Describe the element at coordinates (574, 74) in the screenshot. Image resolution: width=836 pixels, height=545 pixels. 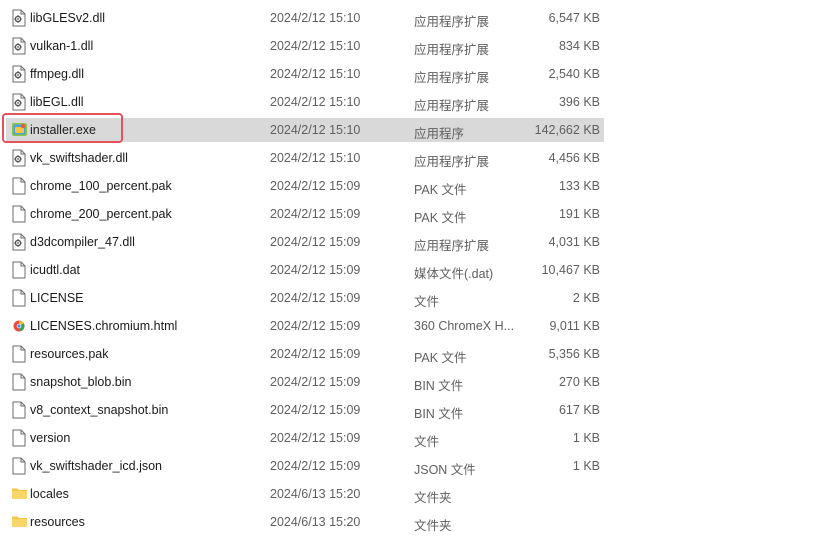
I see `file-size: 2,540 KB` at that location.